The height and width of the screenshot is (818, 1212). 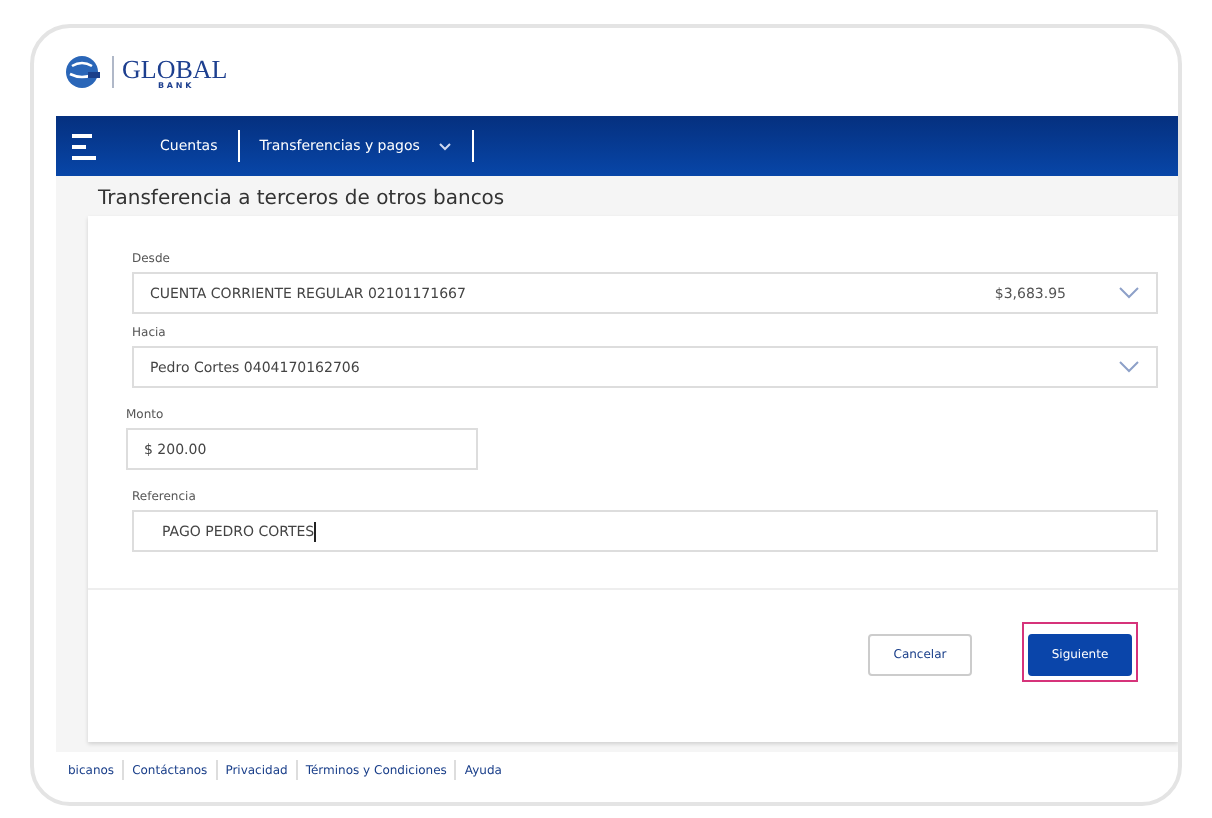 I want to click on page-title: Transferencia a terceros de otros bancos, so click(x=301, y=200).